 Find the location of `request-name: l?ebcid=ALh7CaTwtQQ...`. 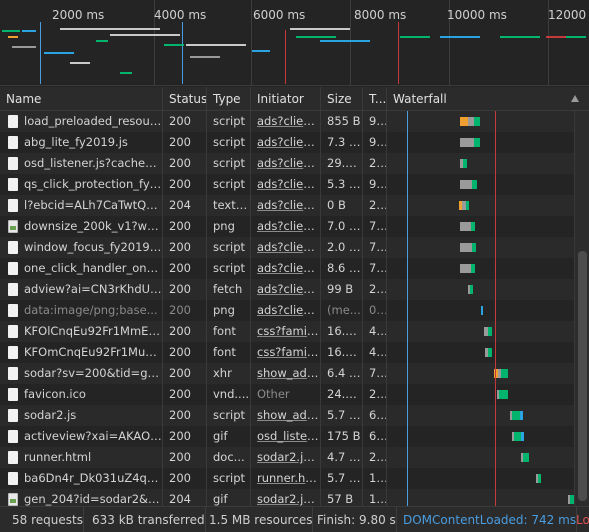

request-name: l?ebcid=ALh7CaTwtQQ... is located at coordinates (93, 205).